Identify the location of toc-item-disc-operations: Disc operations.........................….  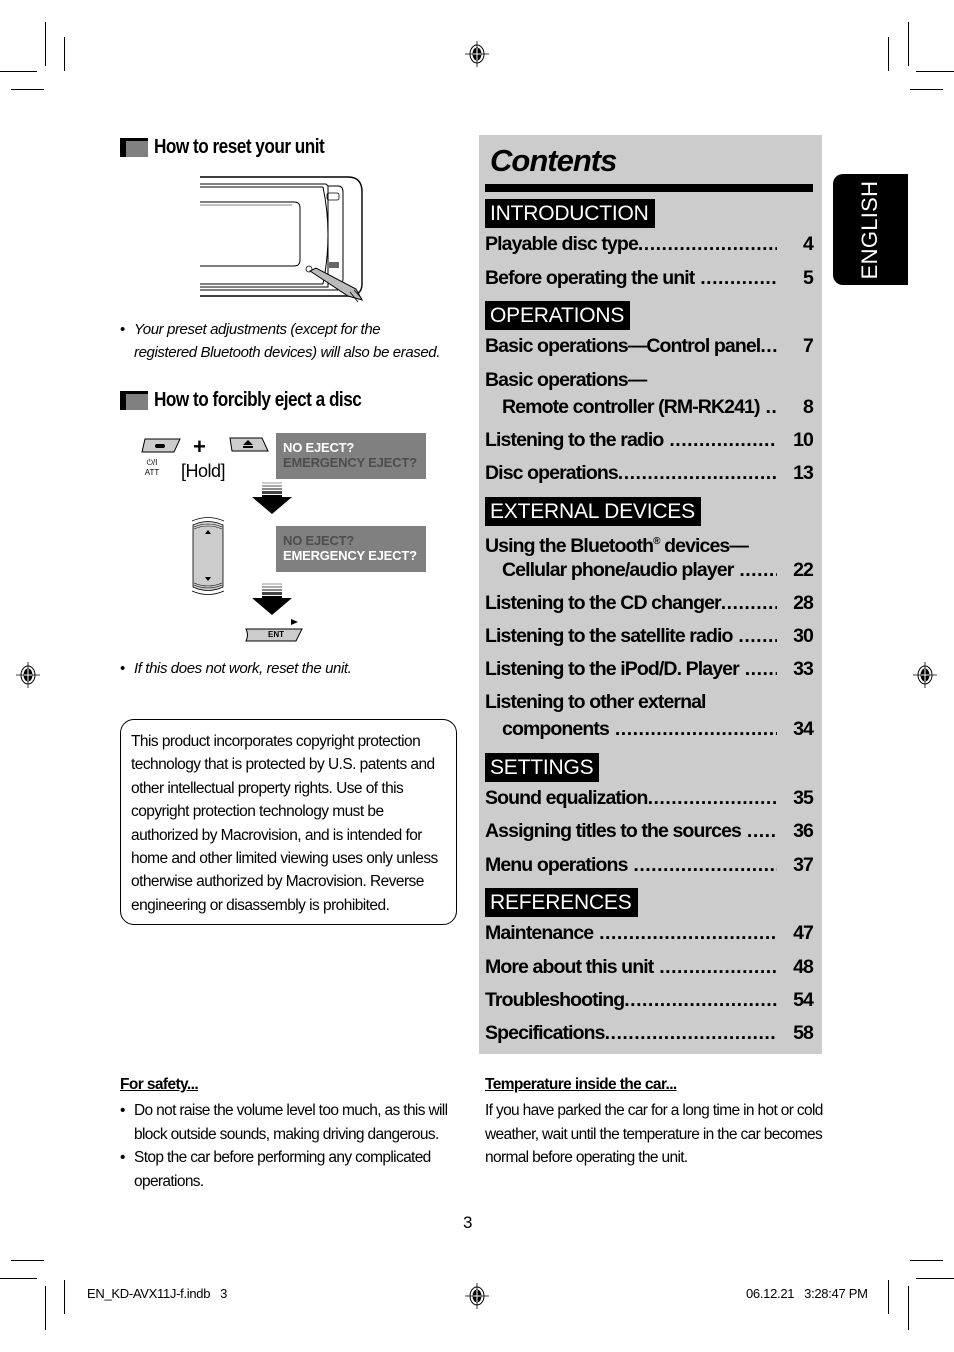
(649, 473).